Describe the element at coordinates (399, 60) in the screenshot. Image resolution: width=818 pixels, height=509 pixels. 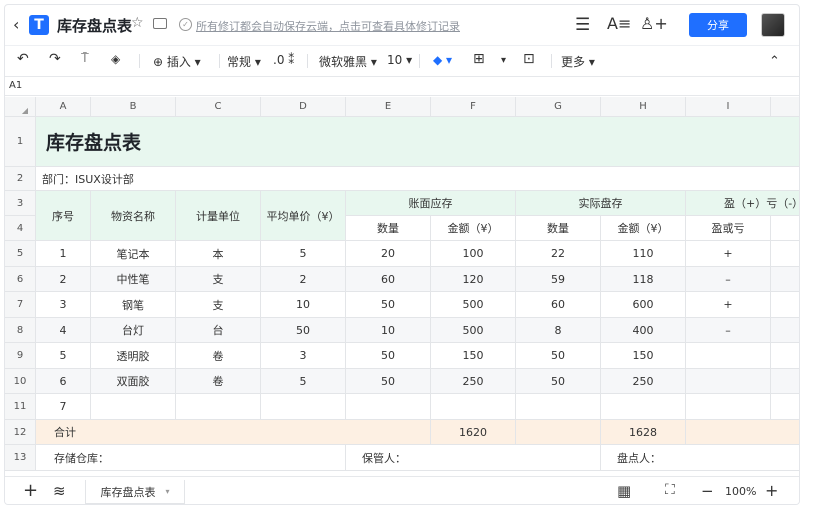
I see `font-size-dropdown: 10 ▾` at that location.